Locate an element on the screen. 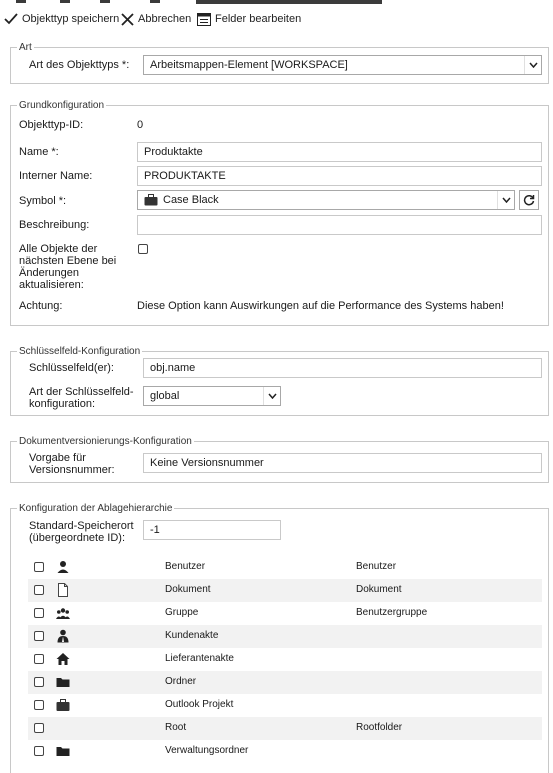  table-row: Benutzer Benutzer is located at coordinates (285, 567).